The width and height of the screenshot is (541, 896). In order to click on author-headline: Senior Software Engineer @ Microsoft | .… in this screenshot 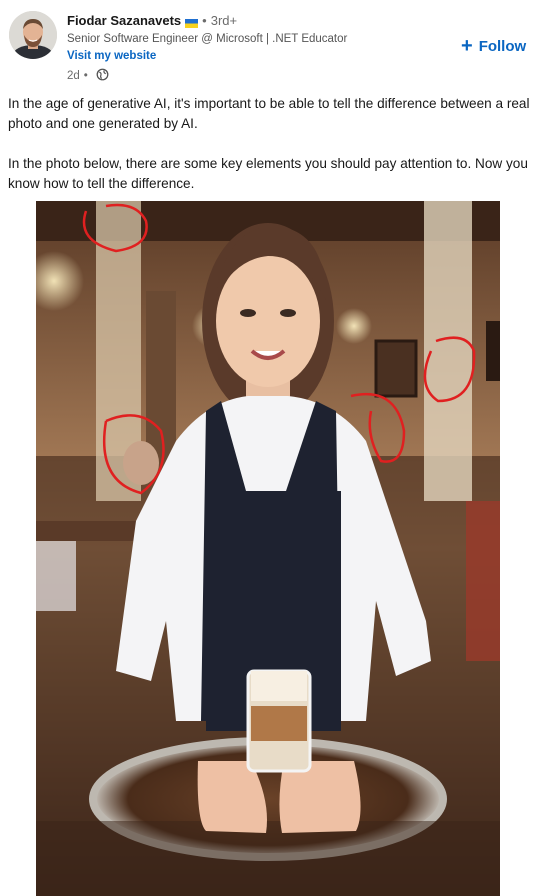, I will do `click(207, 39)`.